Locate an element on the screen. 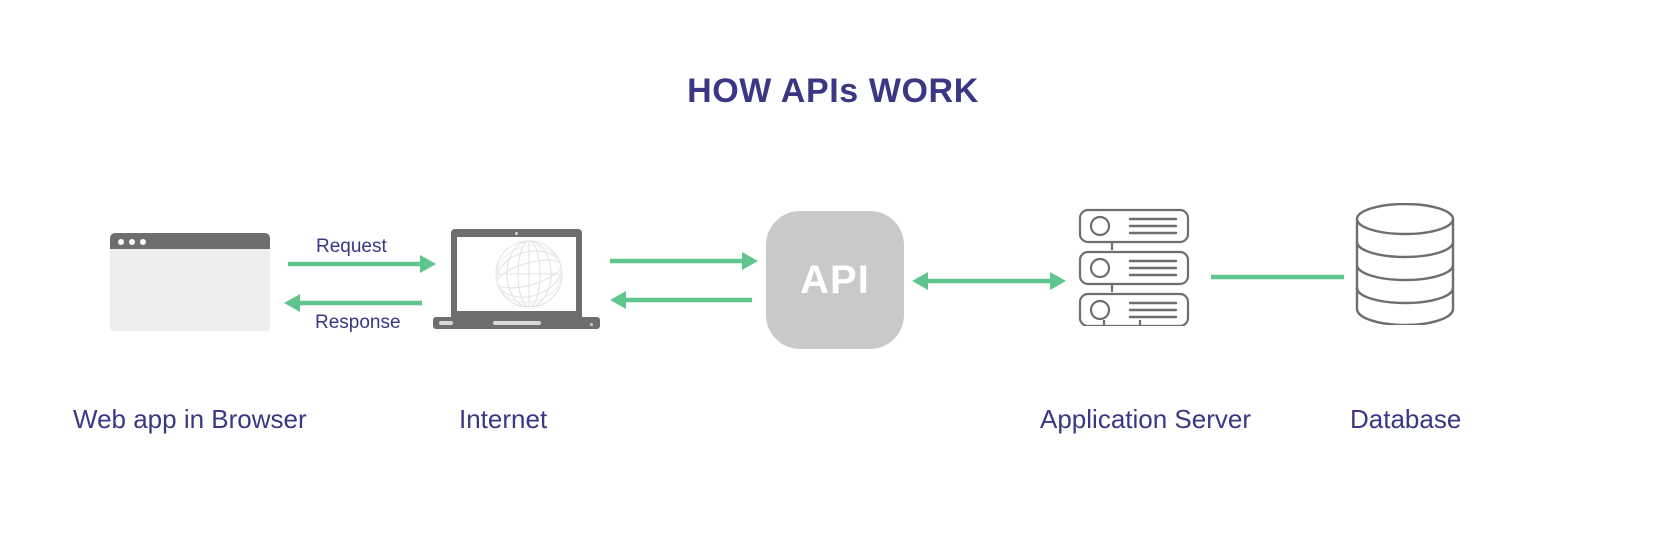  node-label-browser: Web app in Browser is located at coordinates (190, 419).